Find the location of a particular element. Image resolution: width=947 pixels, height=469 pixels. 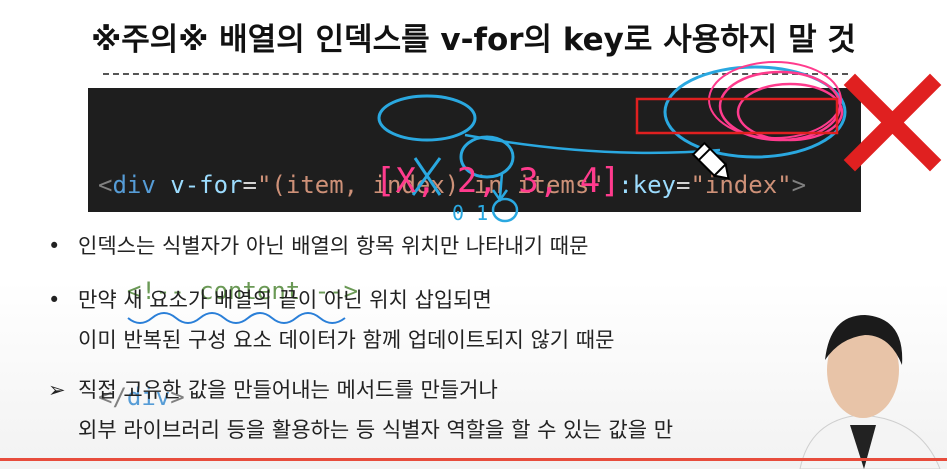

big-red-x-icon is located at coordinates (892, 122).